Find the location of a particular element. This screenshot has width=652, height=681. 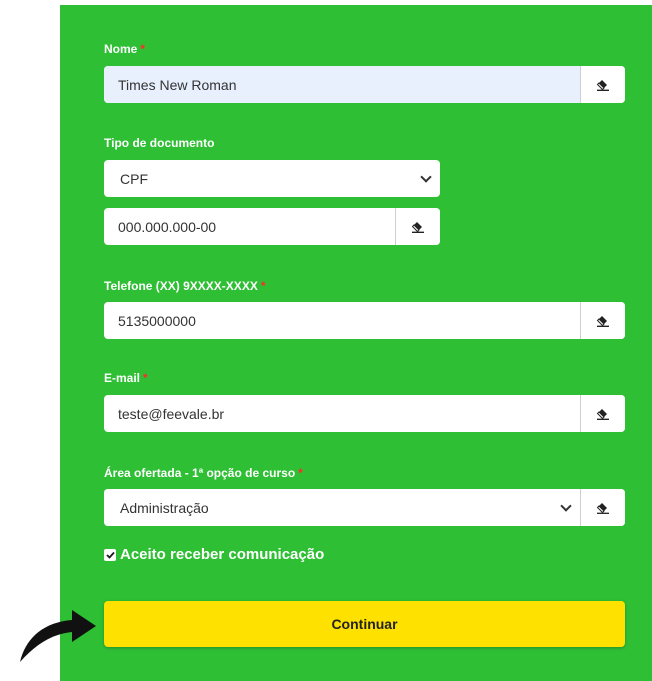

doc-number-field-group: 000.000.000-00 is located at coordinates (272, 226).